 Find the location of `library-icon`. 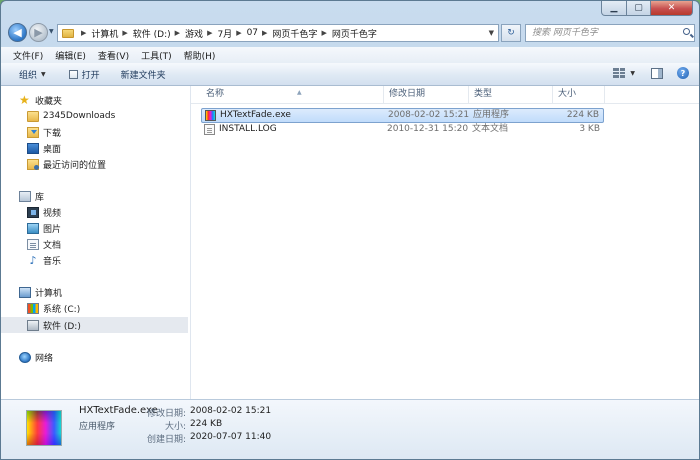

library-icon is located at coordinates (25, 196).